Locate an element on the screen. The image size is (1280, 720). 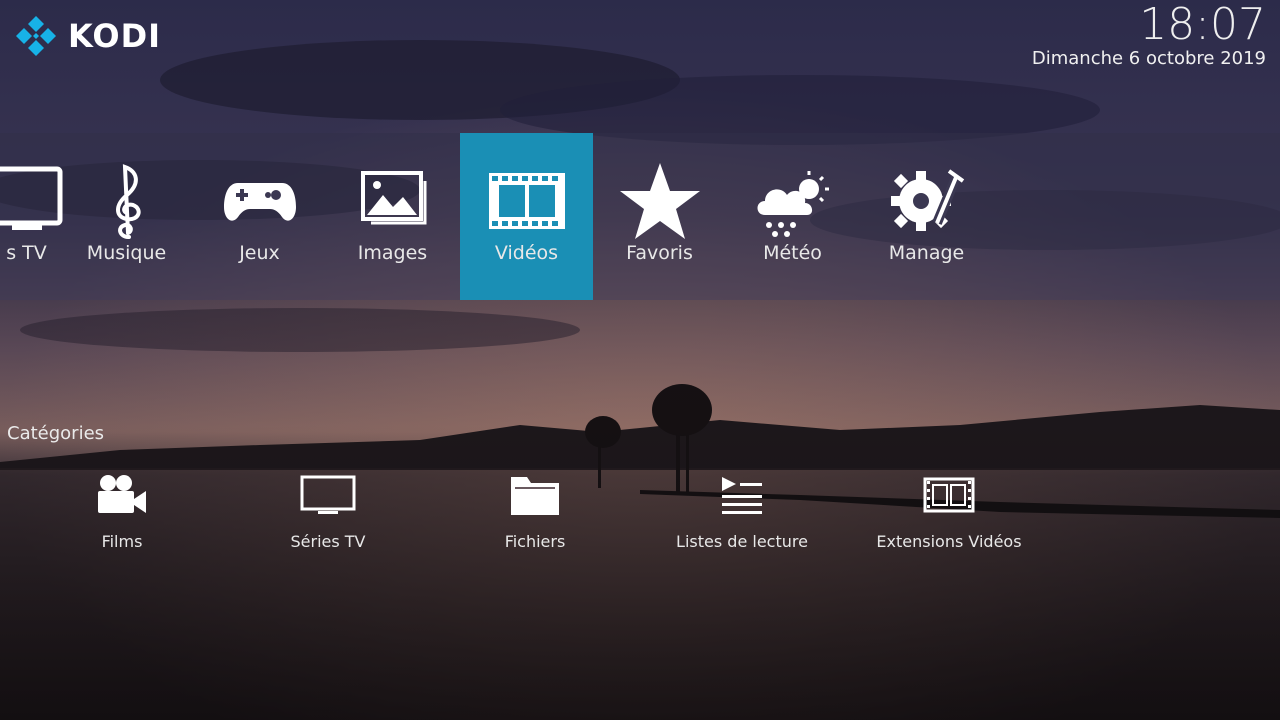
category-tv-shows: Séries TV is located at coordinates (328, 510).